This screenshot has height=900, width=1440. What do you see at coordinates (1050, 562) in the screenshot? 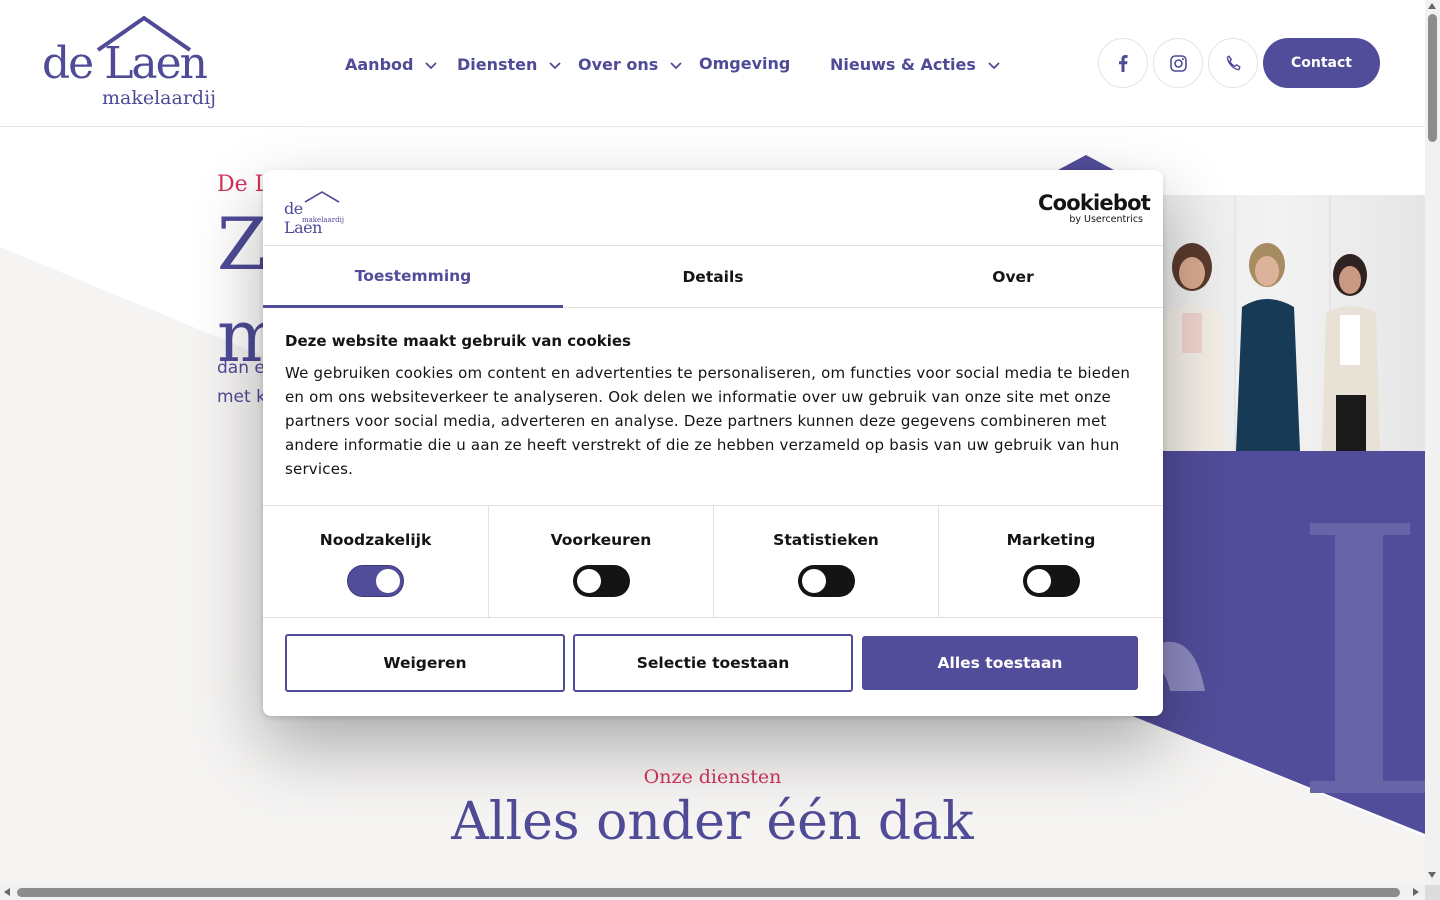
I see `toggle-cell-marketing: Marketing` at bounding box center [1050, 562].